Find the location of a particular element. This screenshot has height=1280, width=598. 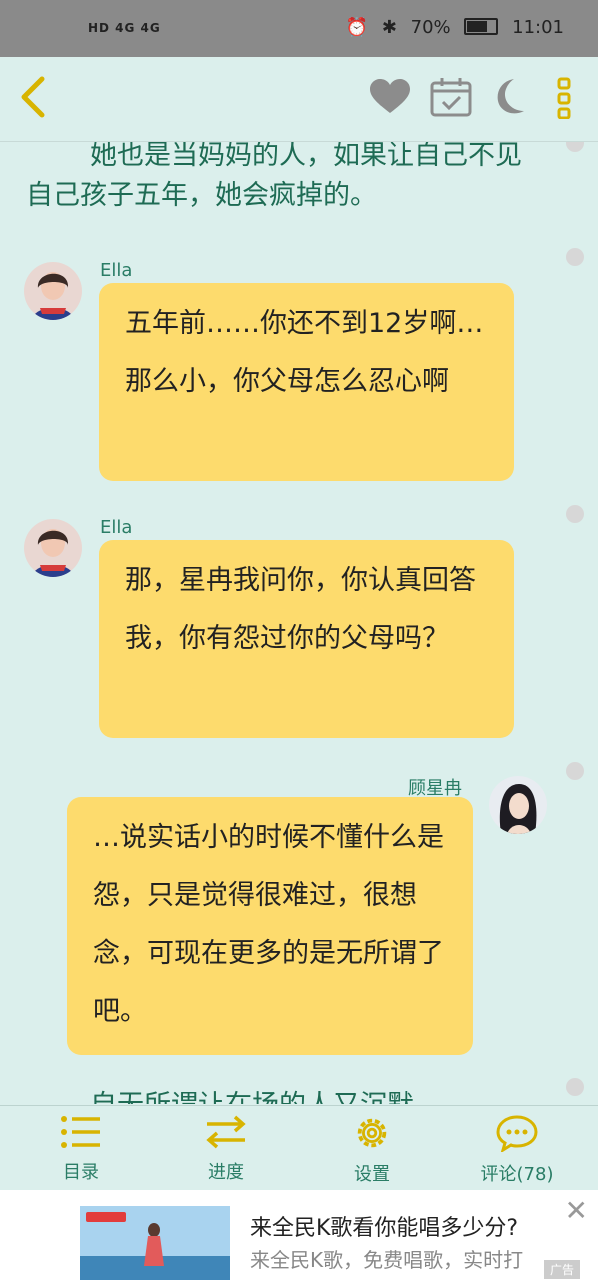

nav-progress: 进度 is located at coordinates (226, 1149).